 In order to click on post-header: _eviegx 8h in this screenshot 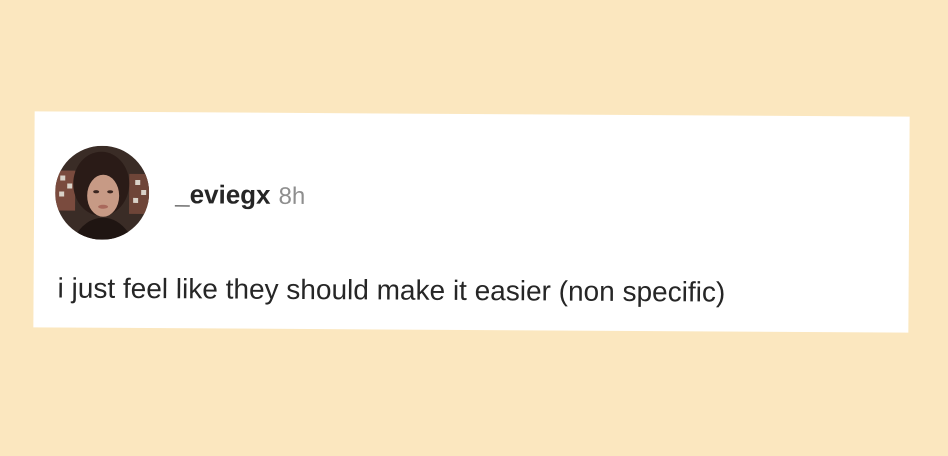, I will do `click(240, 194)`.